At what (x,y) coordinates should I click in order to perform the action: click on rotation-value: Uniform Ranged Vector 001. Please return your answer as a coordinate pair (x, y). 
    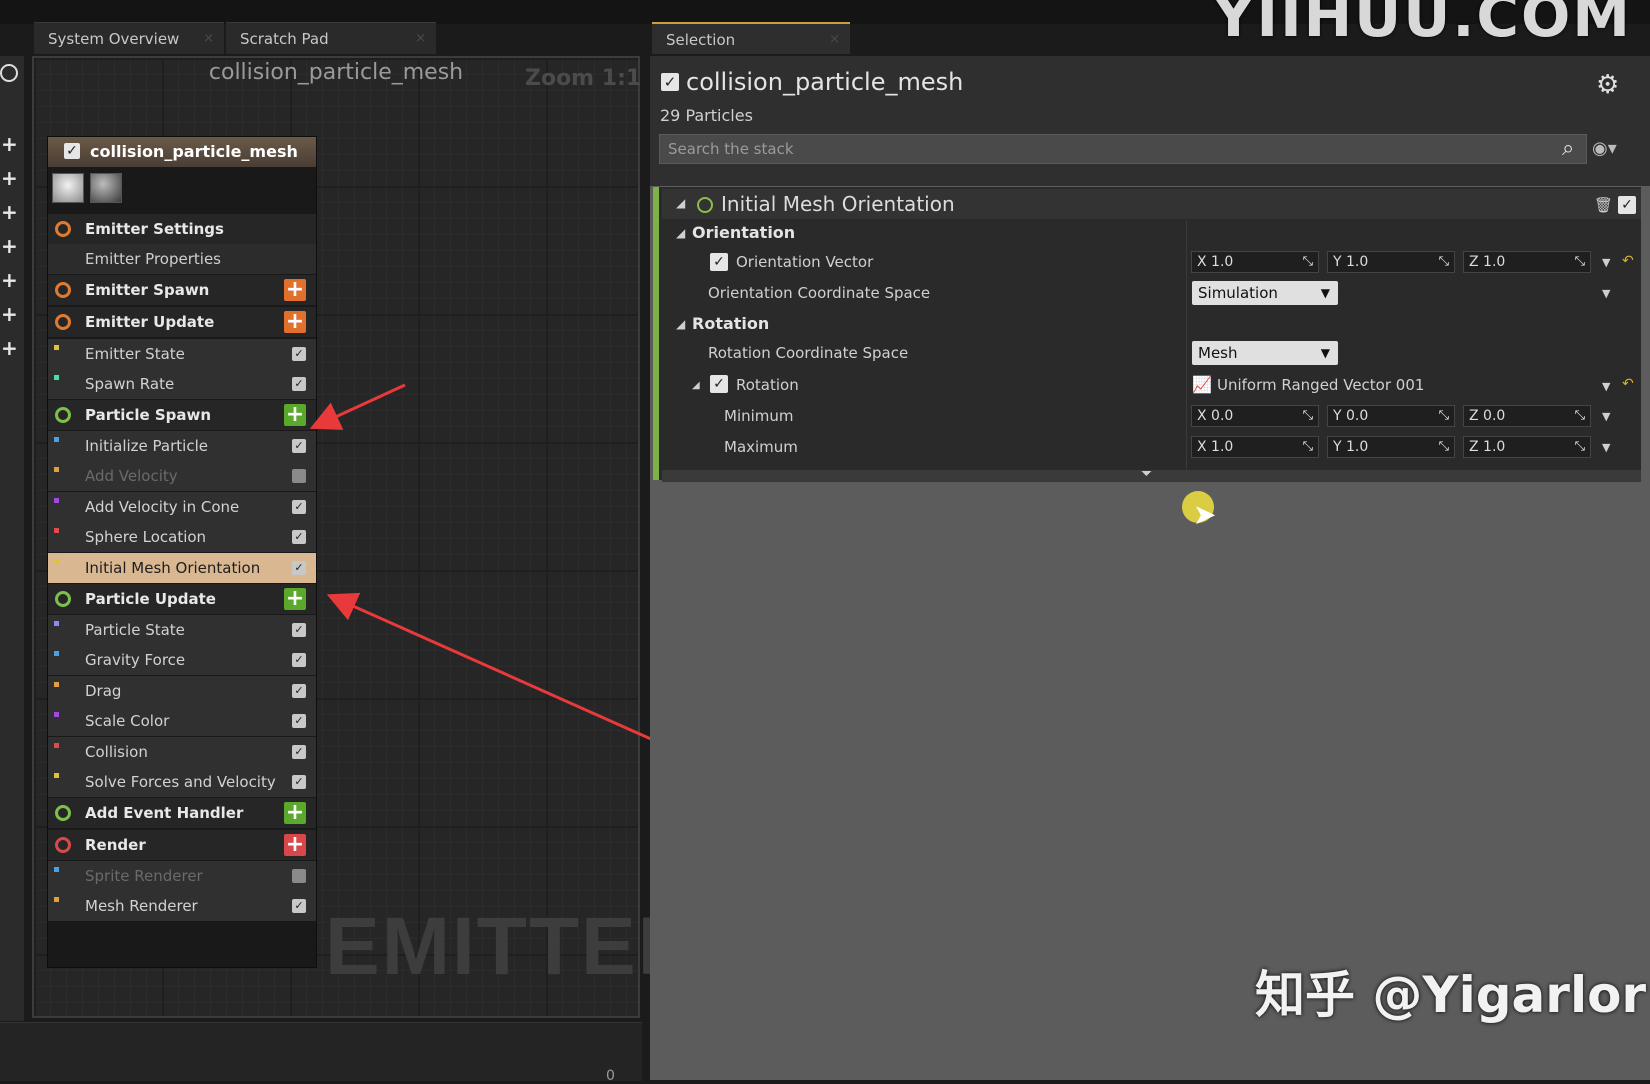
    Looking at the image, I should click on (1320, 385).